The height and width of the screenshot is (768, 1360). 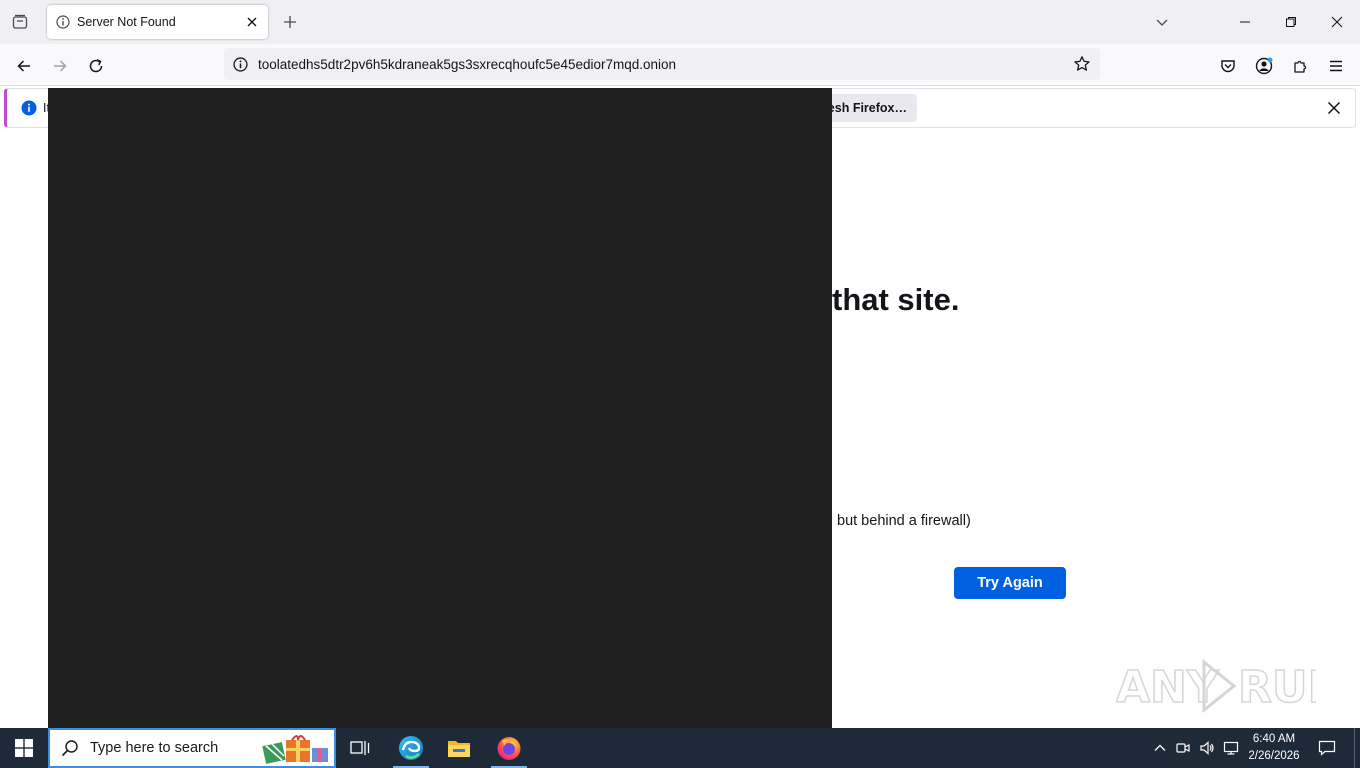 What do you see at coordinates (1216, 686) in the screenshot?
I see `anyrun-watermark-logo: ANY RUN` at bounding box center [1216, 686].